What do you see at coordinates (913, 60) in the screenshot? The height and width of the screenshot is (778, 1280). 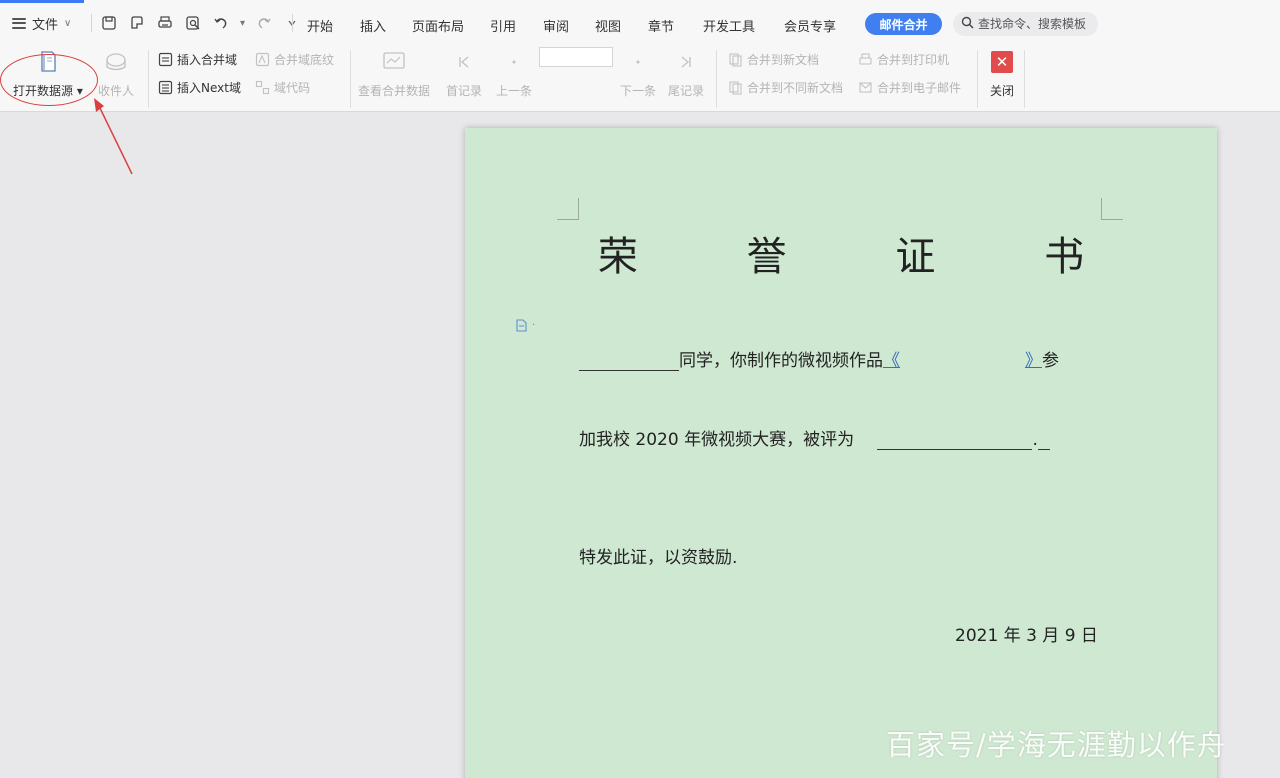 I see `merge-to-printer-label: 合并到打印机` at bounding box center [913, 60].